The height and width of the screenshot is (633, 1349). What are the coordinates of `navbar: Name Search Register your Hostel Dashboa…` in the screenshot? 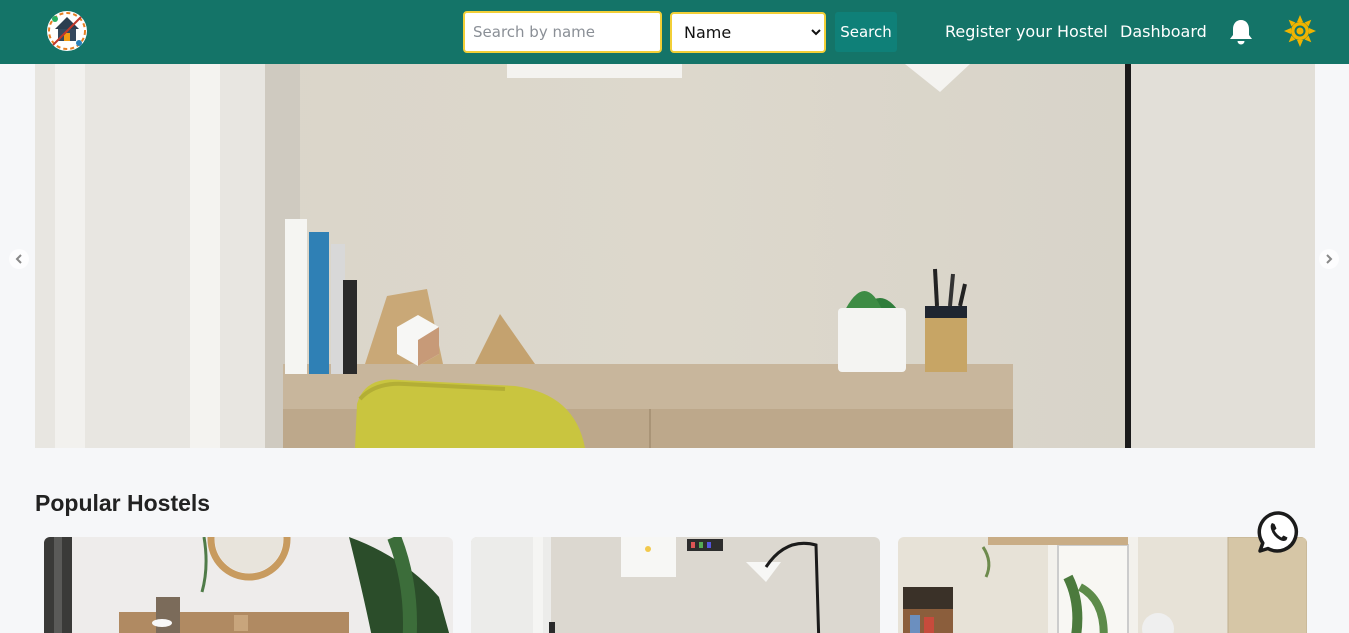 It's located at (674, 32).